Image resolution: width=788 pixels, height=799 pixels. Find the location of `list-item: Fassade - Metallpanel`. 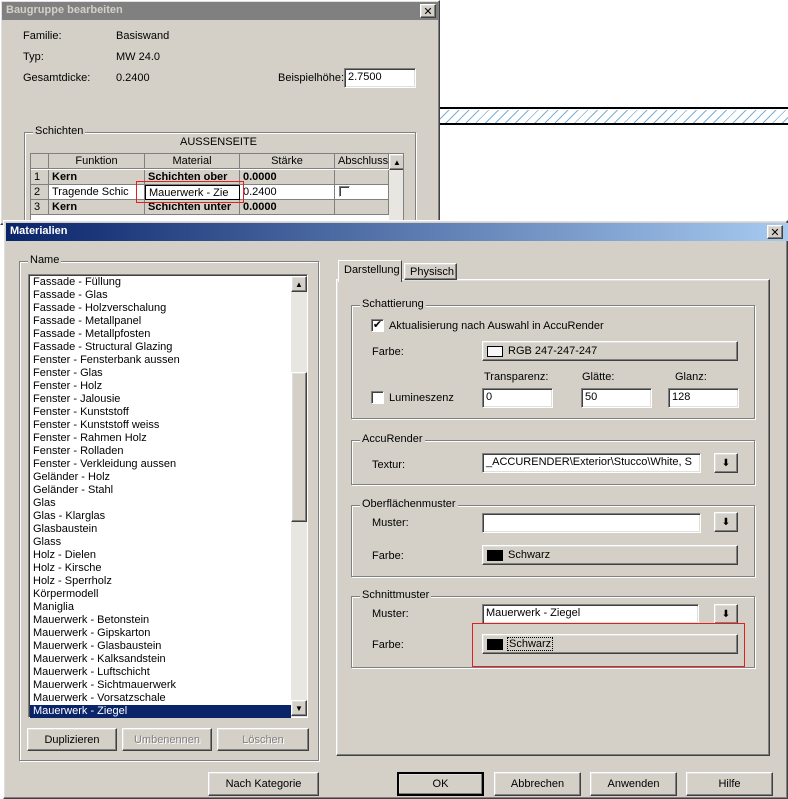

list-item: Fassade - Metallpanel is located at coordinates (160, 321).